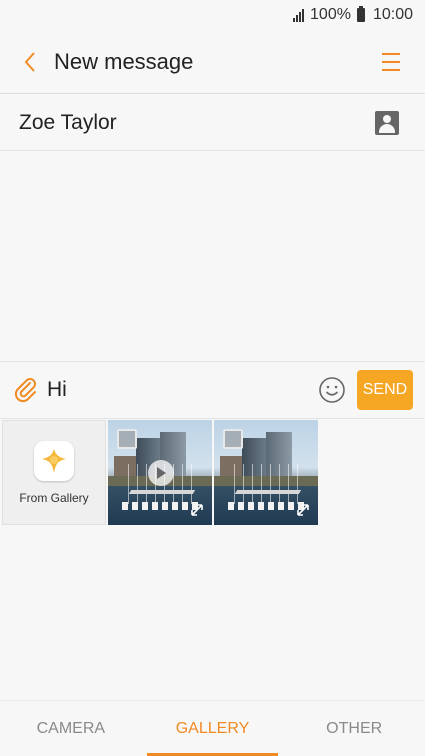 Image resolution: width=425 pixels, height=756 pixels. What do you see at coordinates (384, 390) in the screenshot?
I see `send-button: SEND` at bounding box center [384, 390].